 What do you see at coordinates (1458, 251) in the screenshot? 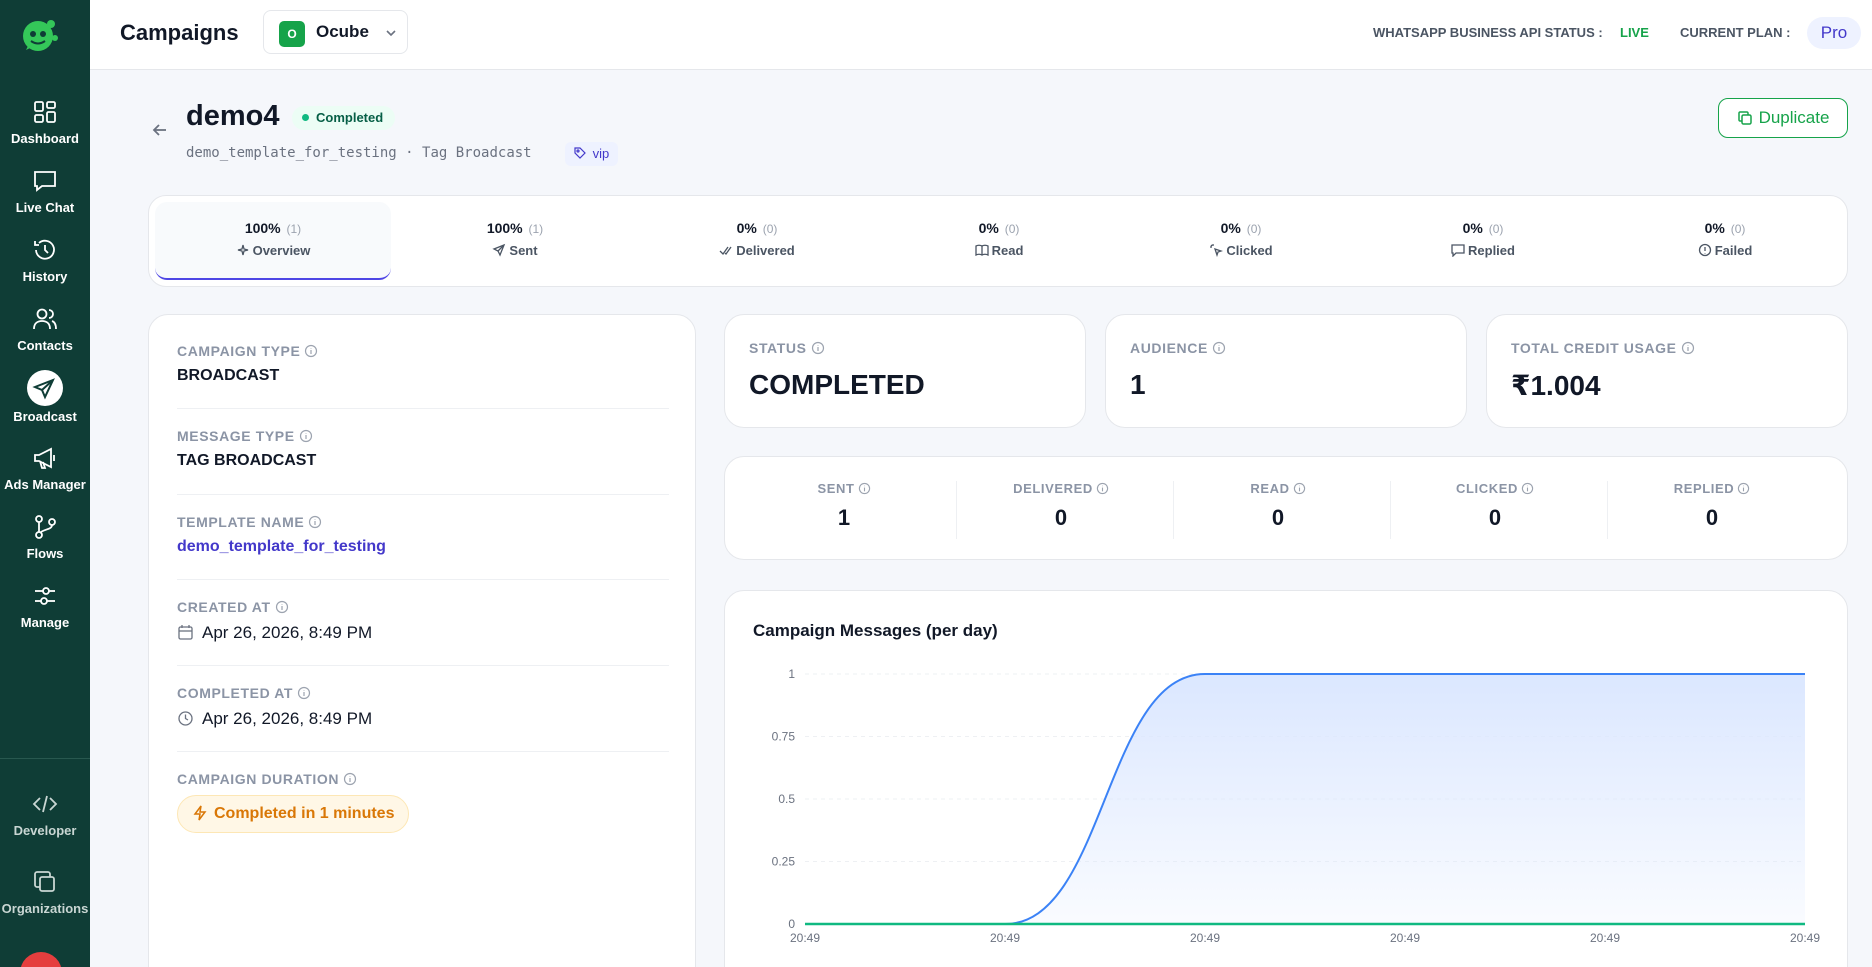
I see `message-icon` at bounding box center [1458, 251].